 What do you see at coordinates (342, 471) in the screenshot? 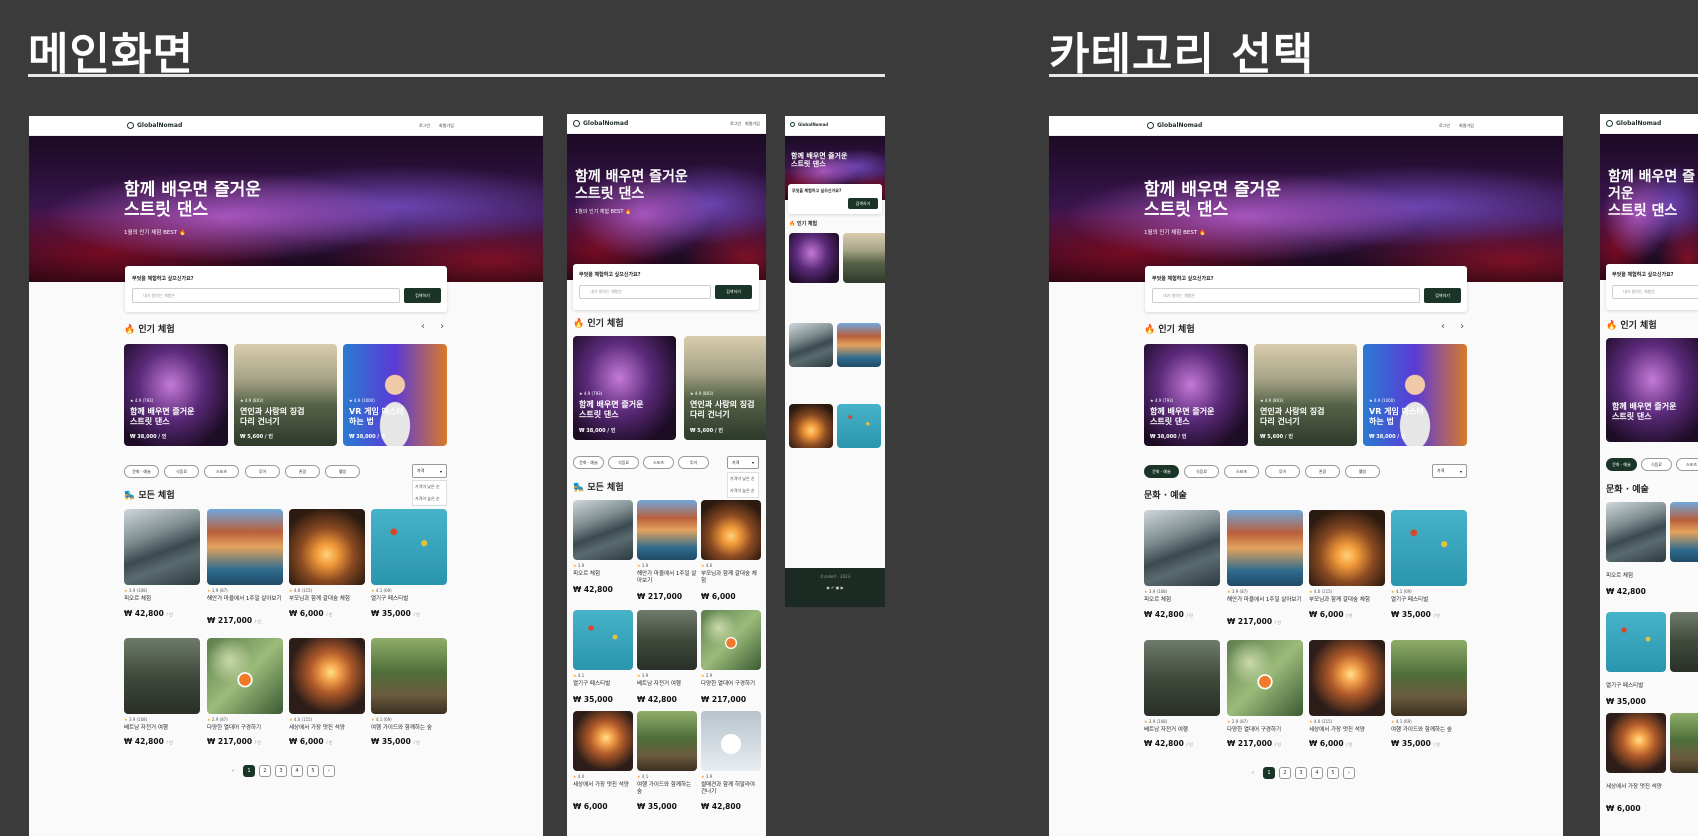
I see `category-chip: 웰빙` at bounding box center [342, 471].